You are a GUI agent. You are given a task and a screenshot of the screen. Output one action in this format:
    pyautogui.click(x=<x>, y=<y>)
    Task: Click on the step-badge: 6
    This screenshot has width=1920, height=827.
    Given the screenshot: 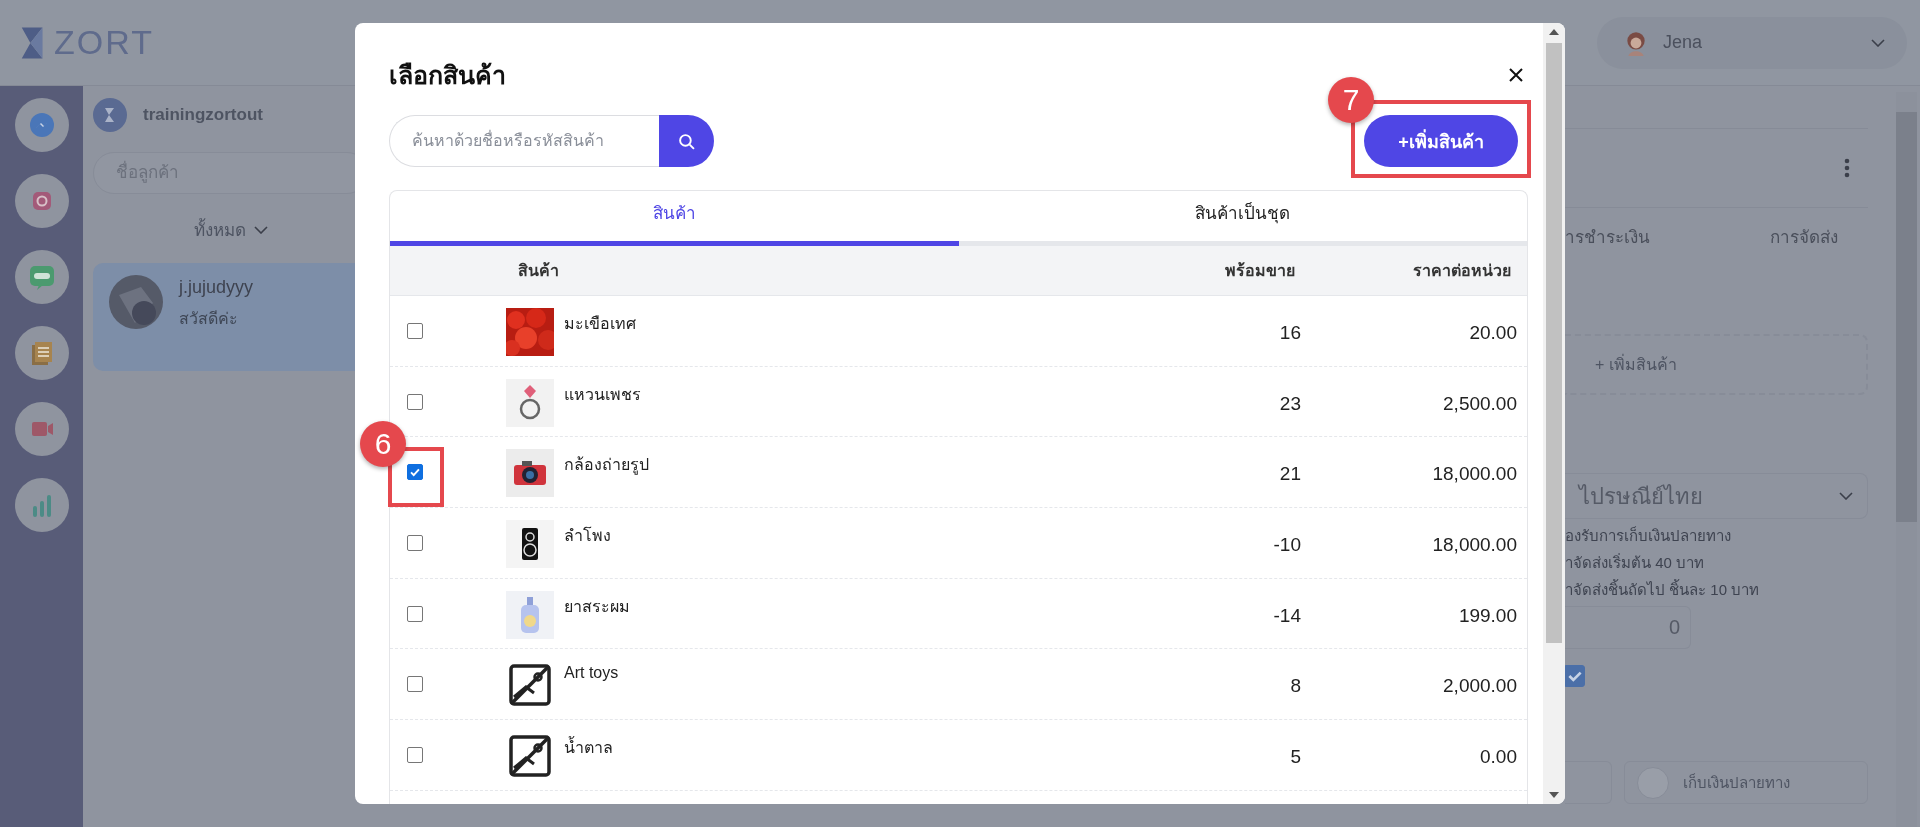 What is the action you would take?
    pyautogui.click(x=383, y=444)
    